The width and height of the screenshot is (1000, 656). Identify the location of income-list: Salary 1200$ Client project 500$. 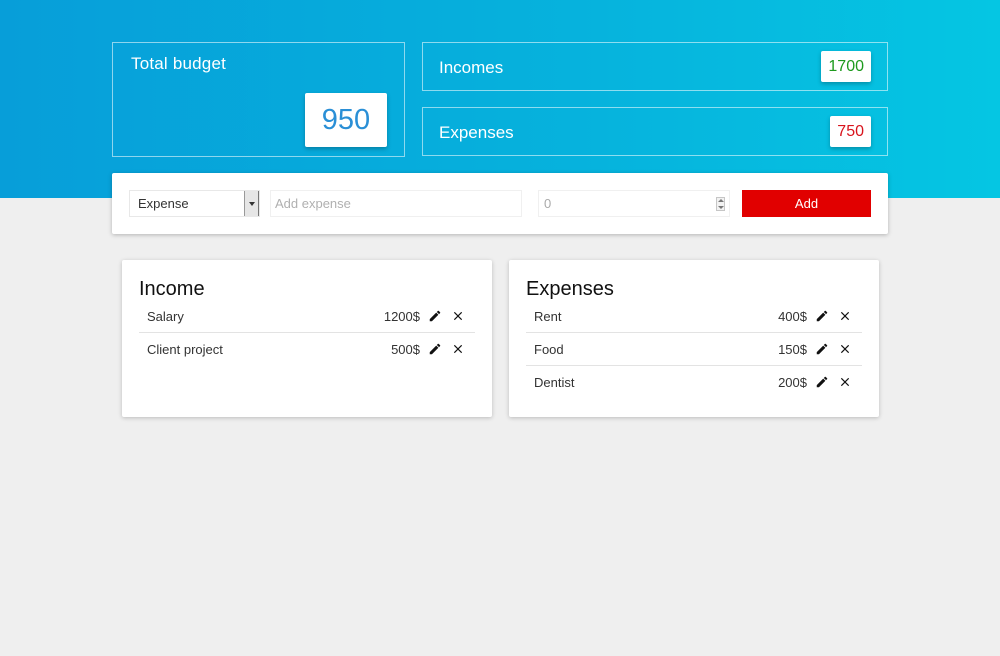
(307, 333).